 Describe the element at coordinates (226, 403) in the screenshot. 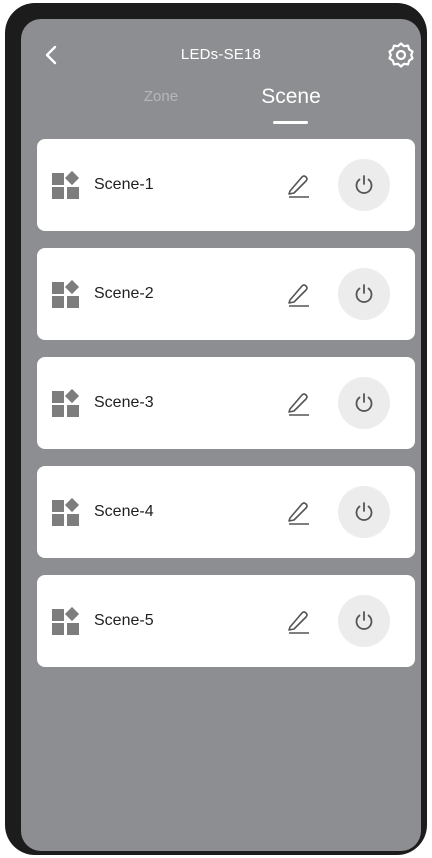

I see `scene-card: Scene-3` at that location.